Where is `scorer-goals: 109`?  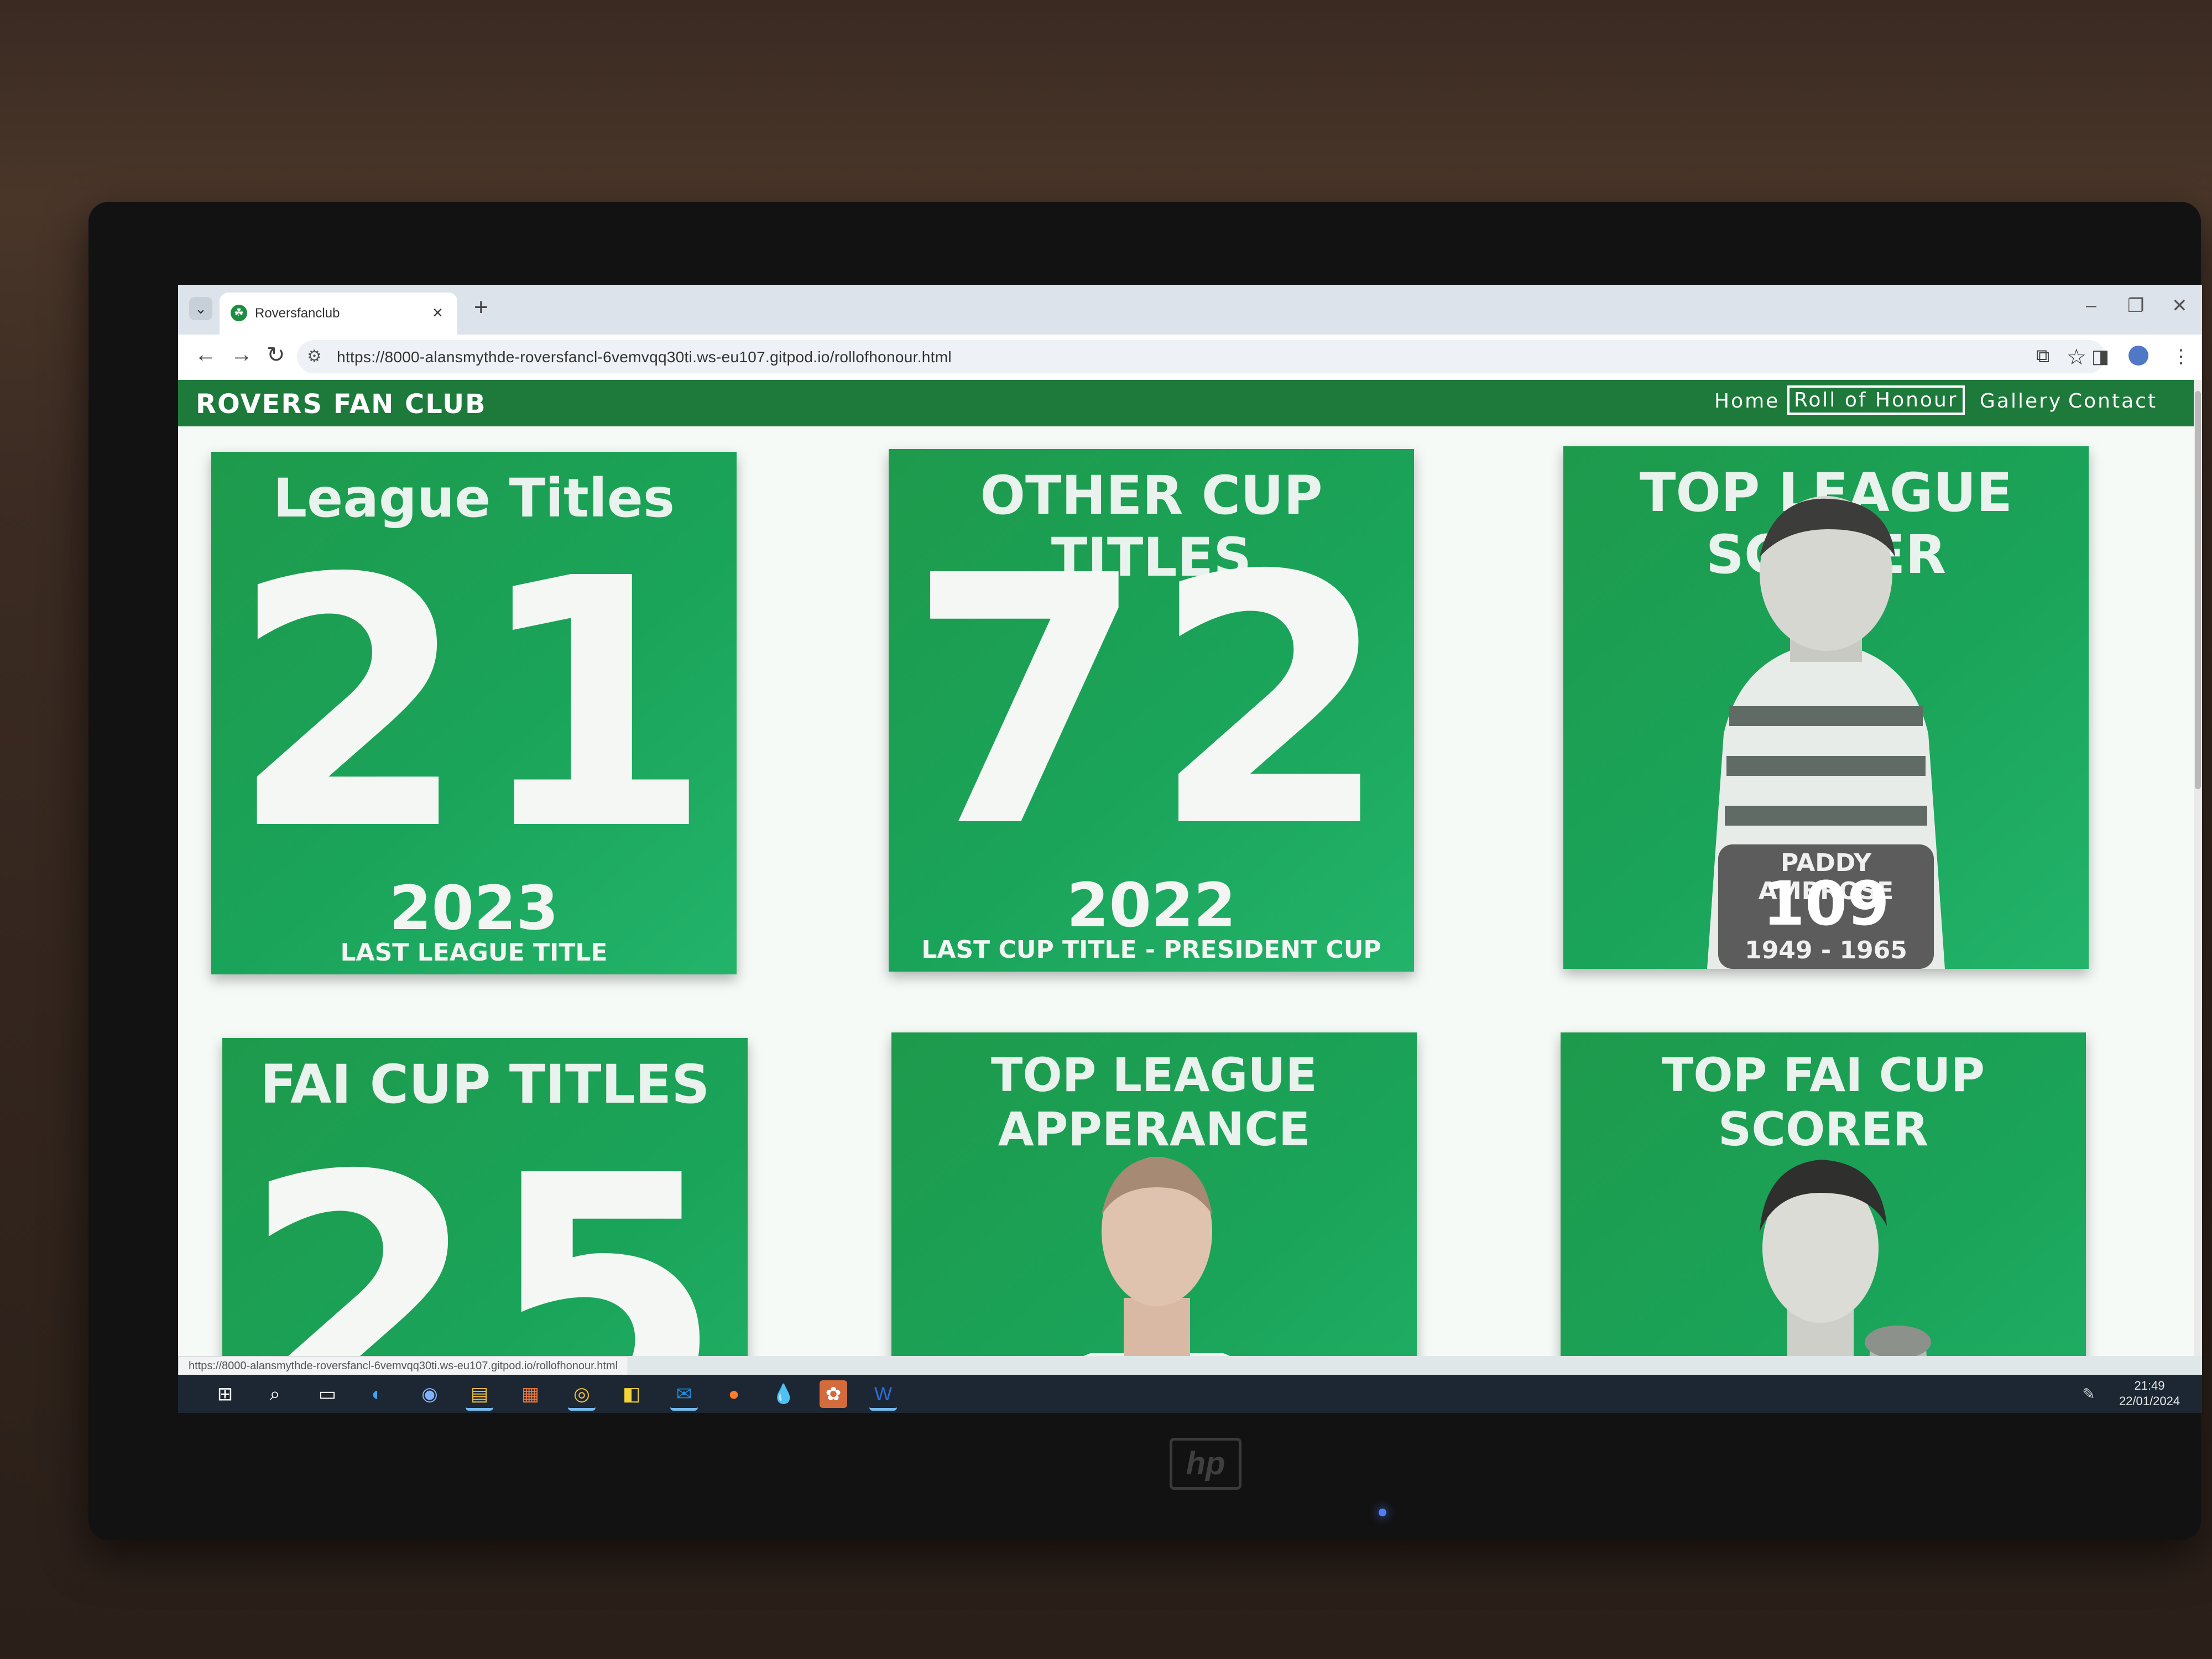
scorer-goals: 109 is located at coordinates (1826, 904).